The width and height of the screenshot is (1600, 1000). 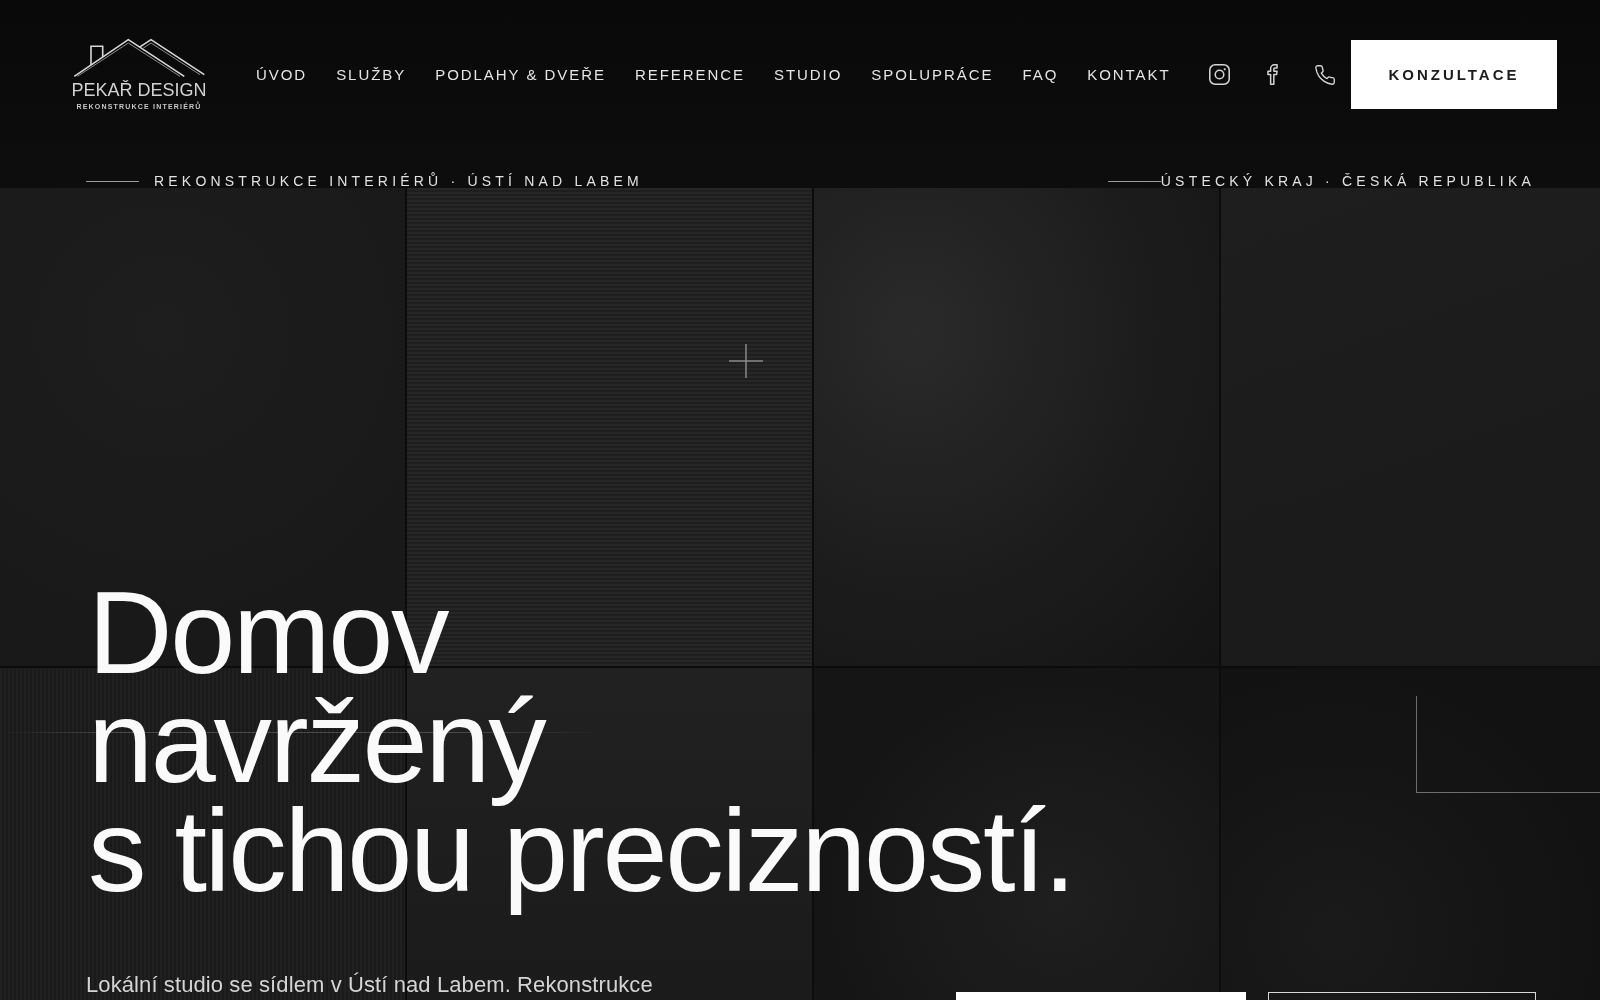 What do you see at coordinates (371, 74) in the screenshot?
I see `nav-link: SLUŽBY` at bounding box center [371, 74].